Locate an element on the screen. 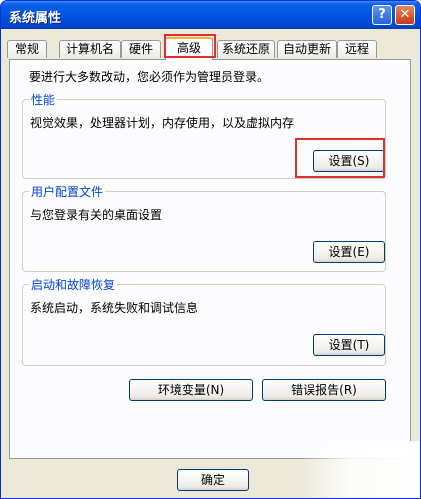  tab-hardware: 硬件 is located at coordinates (141, 49).